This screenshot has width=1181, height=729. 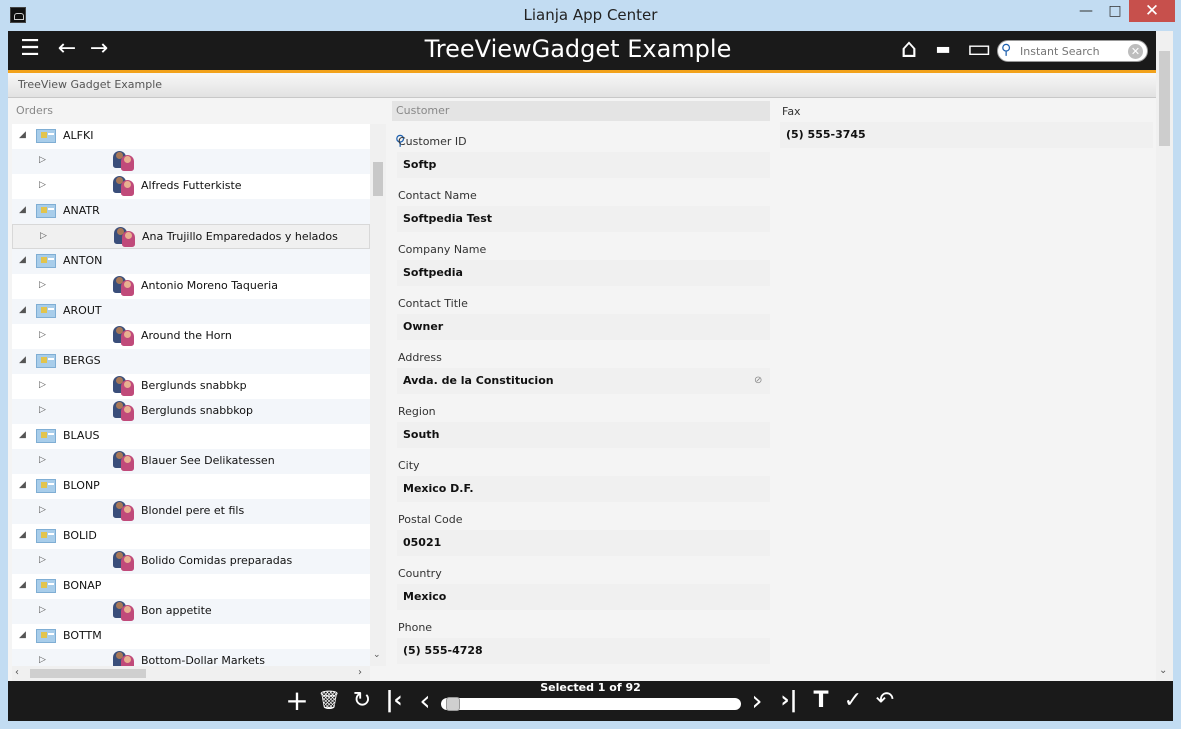 I want to click on tree-hscroll-thumb, so click(x=88, y=673).